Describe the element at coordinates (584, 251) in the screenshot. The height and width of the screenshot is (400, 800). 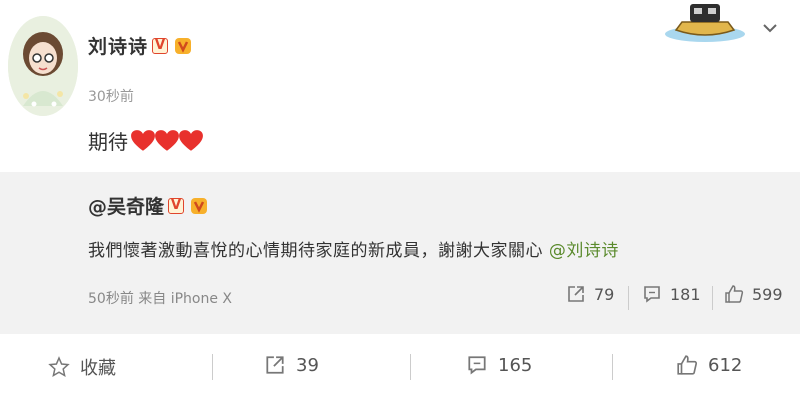
I see `mention-link: @刘诗诗` at that location.